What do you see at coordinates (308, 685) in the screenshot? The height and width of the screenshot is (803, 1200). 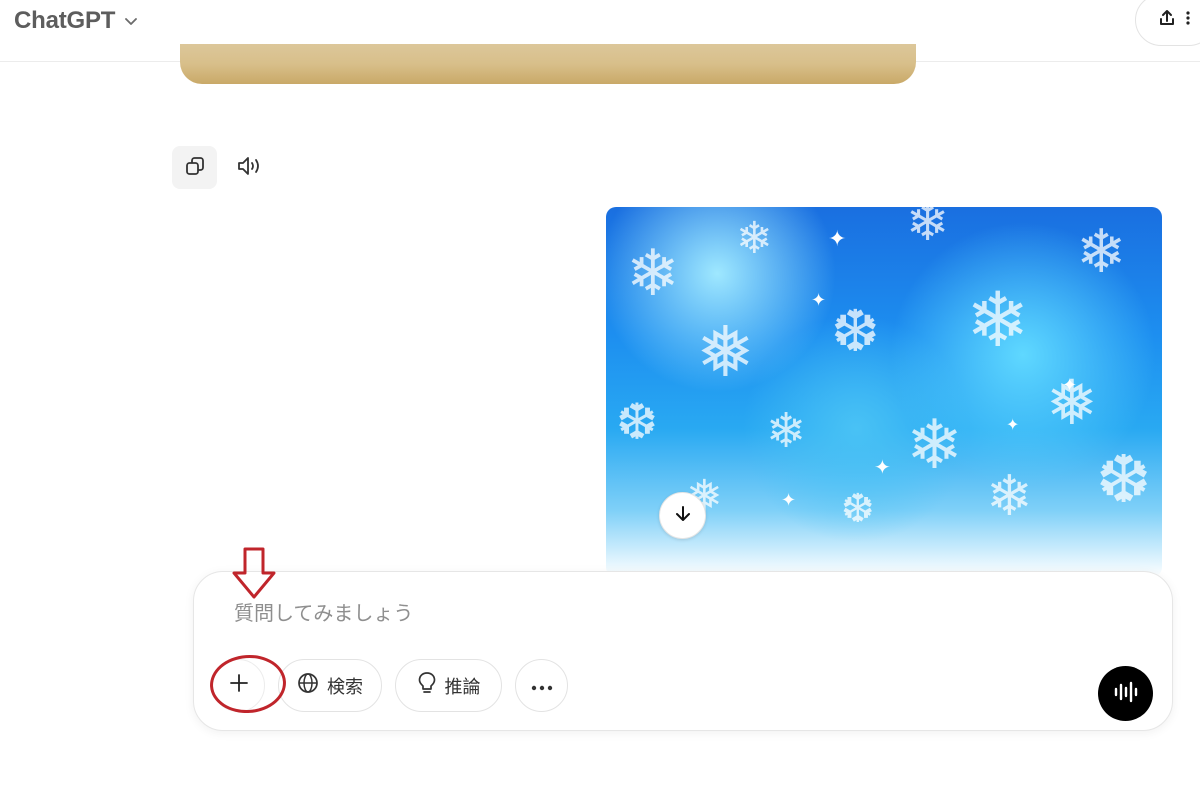 I see `globe-icon` at bounding box center [308, 685].